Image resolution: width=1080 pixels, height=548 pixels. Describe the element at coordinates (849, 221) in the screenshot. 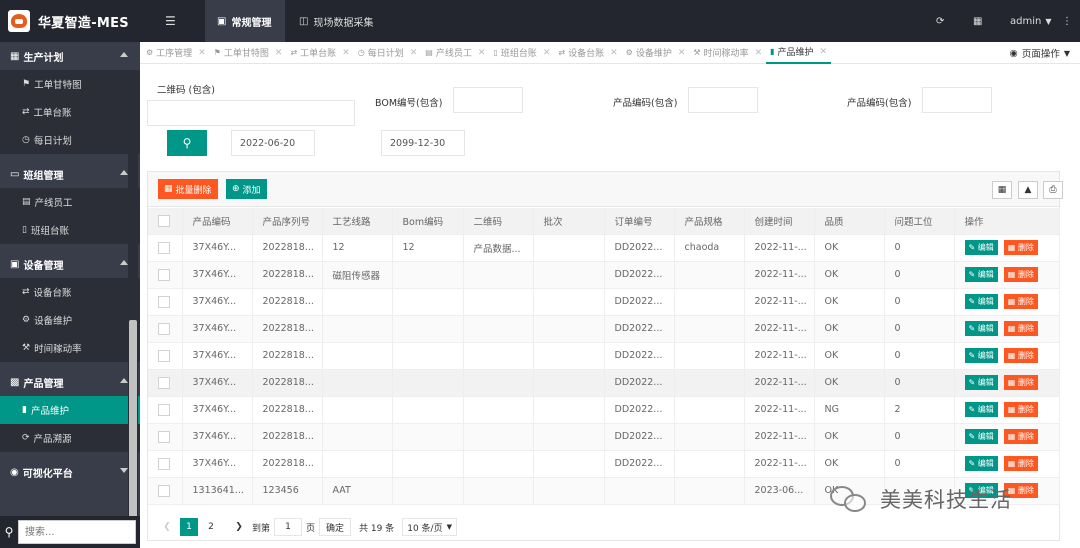

I see `column-header: 品质` at that location.